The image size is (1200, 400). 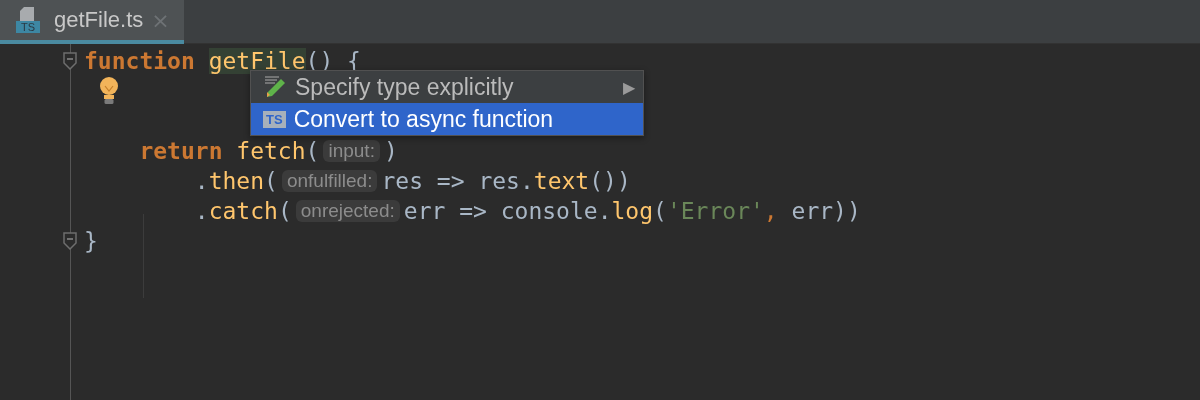 What do you see at coordinates (139, 61) in the screenshot?
I see `code-token: function` at bounding box center [139, 61].